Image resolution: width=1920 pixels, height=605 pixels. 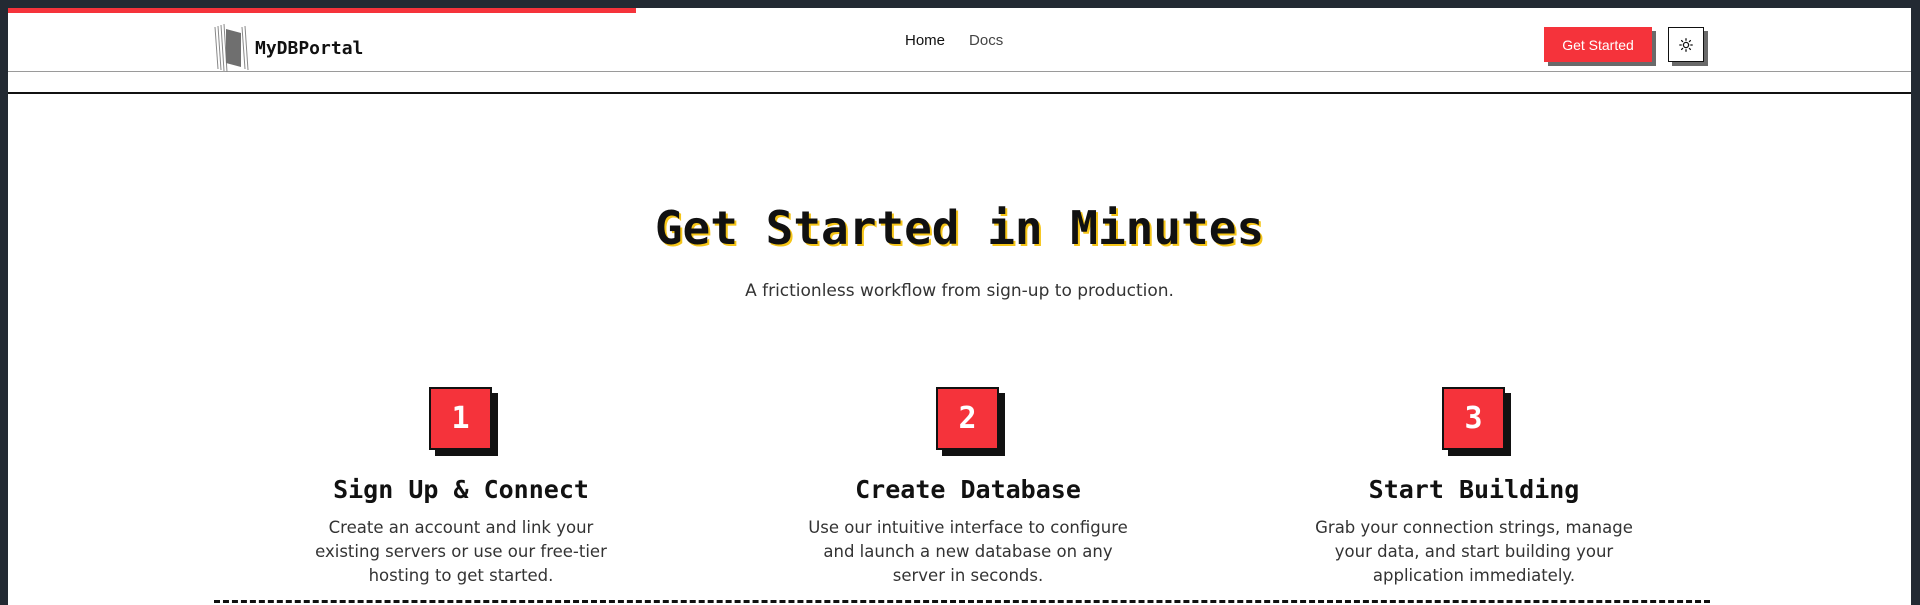 I want to click on step-description-line: Use our intuitive interface to configure, so click(x=968, y=527).